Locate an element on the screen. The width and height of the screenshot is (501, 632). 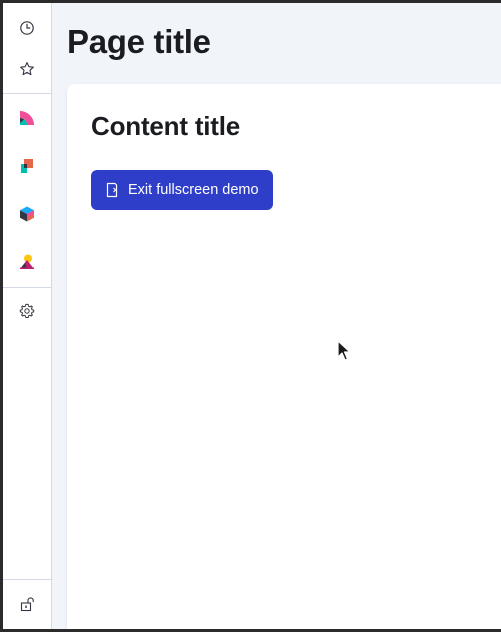
lock-open-icon is located at coordinates (27, 604).